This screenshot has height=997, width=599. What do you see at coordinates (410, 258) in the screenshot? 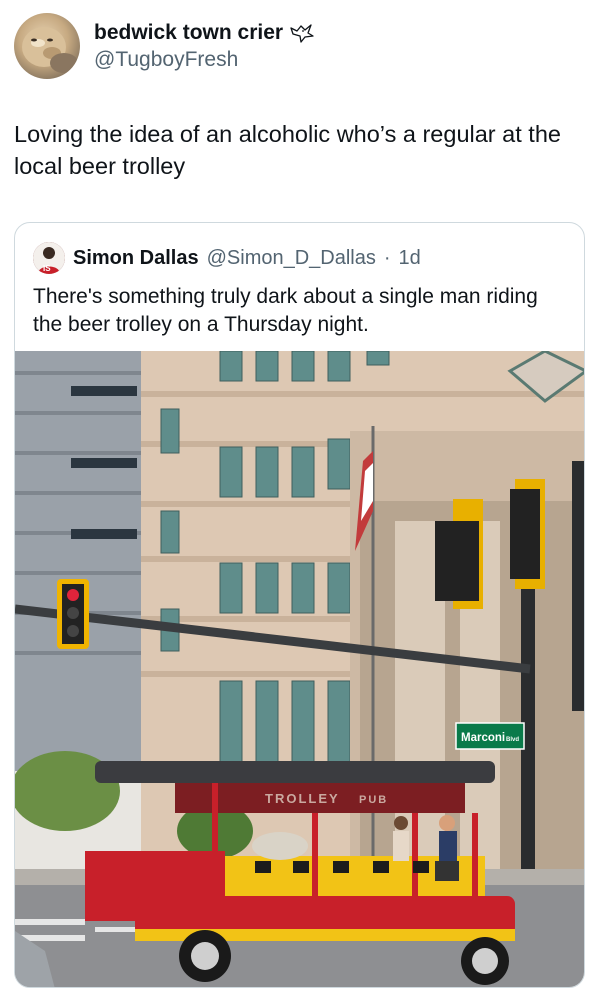
I see `quoted-tweet-timestamp: 1d` at bounding box center [410, 258].